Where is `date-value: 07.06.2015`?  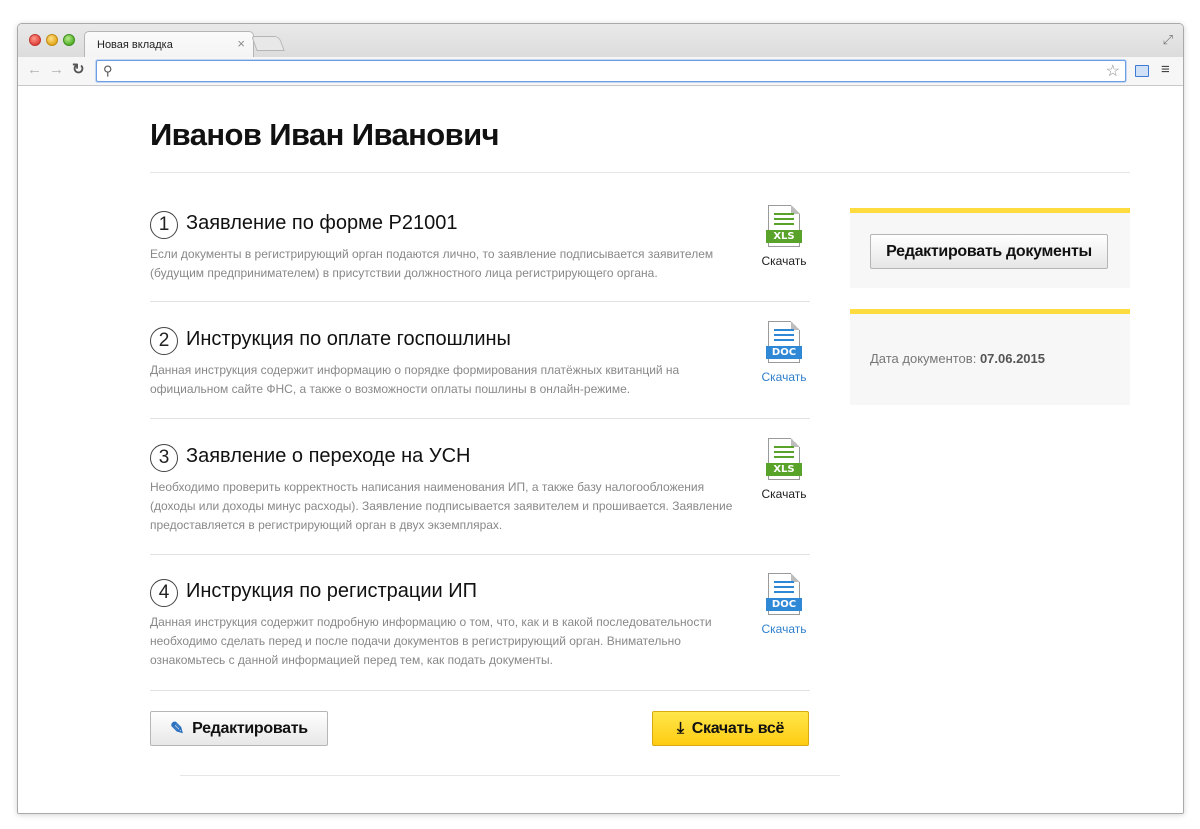 date-value: 07.06.2015 is located at coordinates (1012, 358).